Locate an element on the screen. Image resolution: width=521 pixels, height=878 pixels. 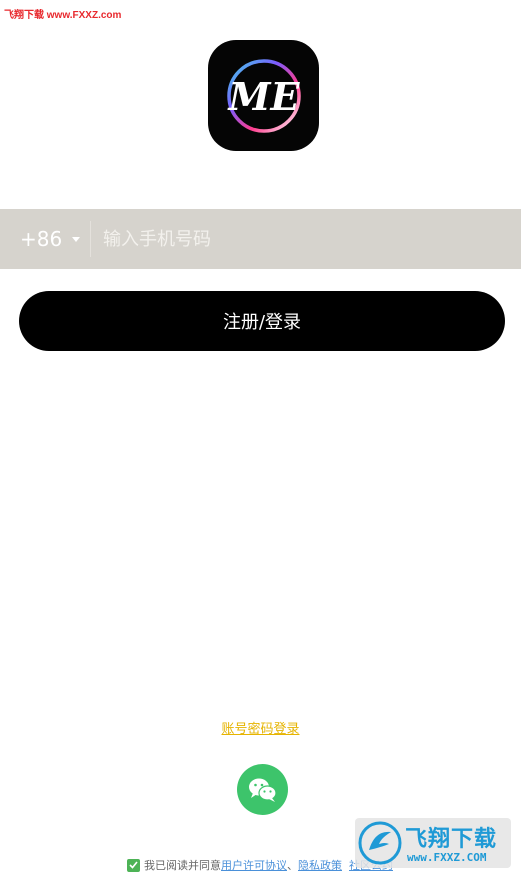
wechat-login-button is located at coordinates (262, 789).